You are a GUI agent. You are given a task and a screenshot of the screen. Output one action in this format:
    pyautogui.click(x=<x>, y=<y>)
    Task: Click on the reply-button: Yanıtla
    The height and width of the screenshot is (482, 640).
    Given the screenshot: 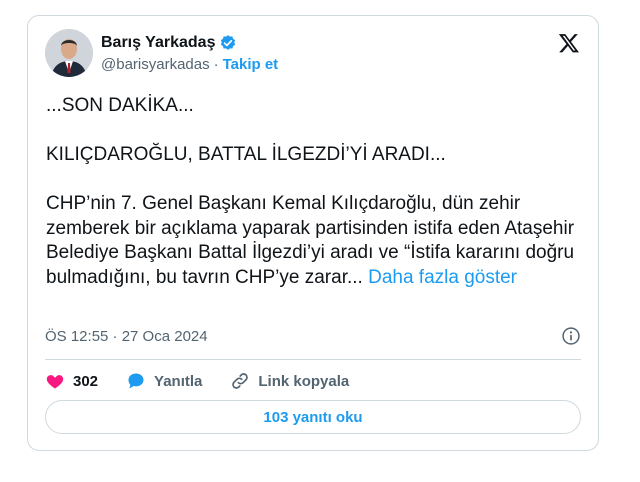 What is the action you would take?
    pyautogui.click(x=164, y=381)
    